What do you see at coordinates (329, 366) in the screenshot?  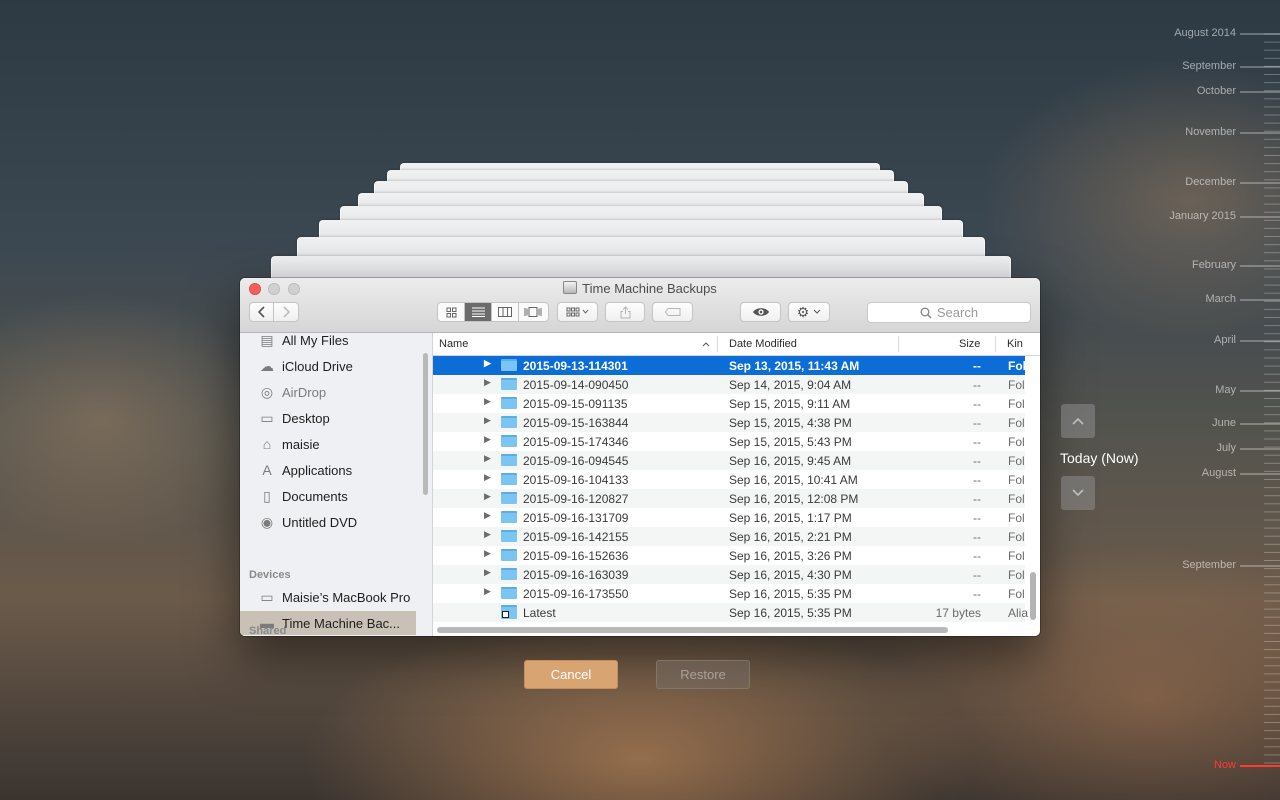 I see `sidebar-item-icloud-drive: ☁ iCloud Drive` at bounding box center [329, 366].